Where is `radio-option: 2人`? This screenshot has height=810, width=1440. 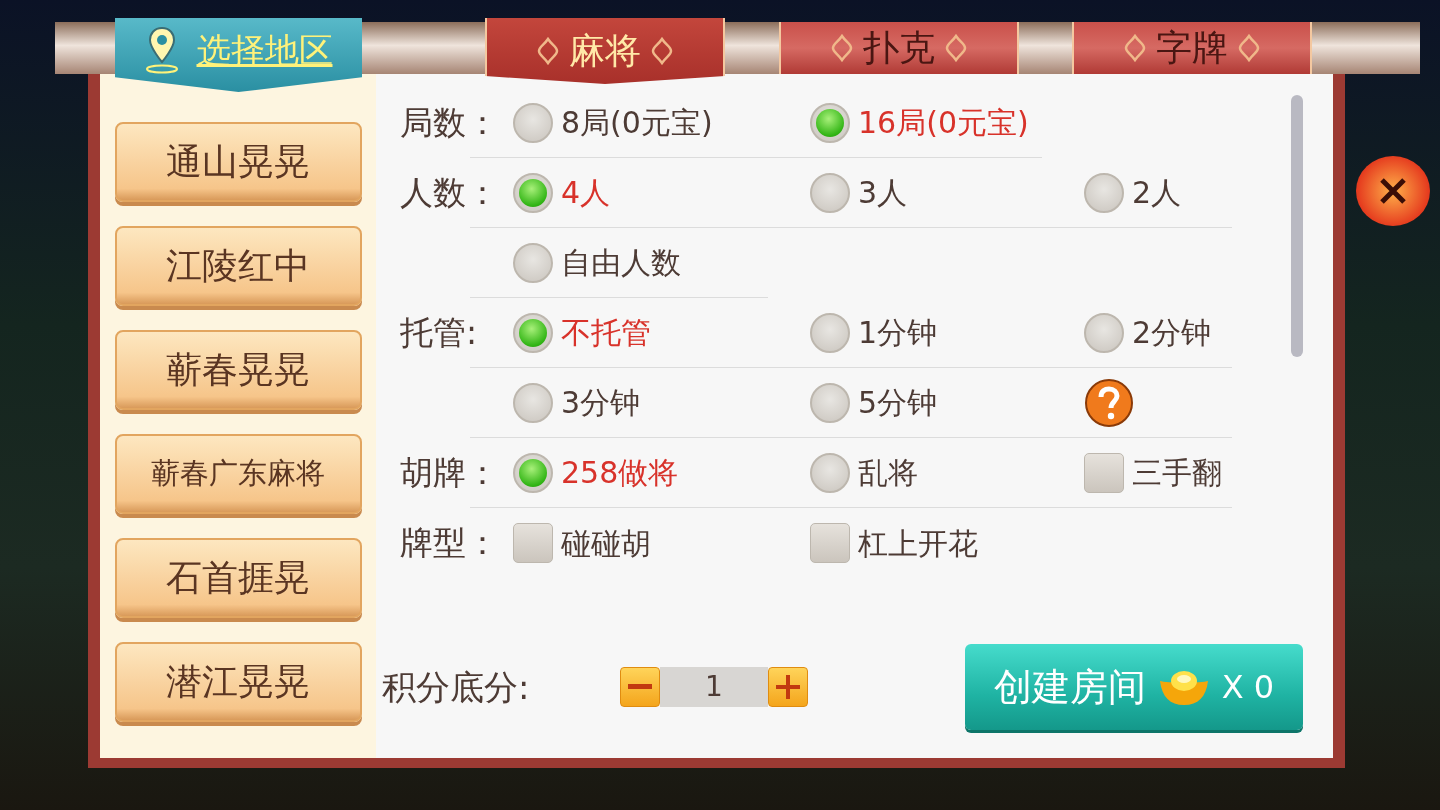 radio-option: 2人 is located at coordinates (1133, 192).